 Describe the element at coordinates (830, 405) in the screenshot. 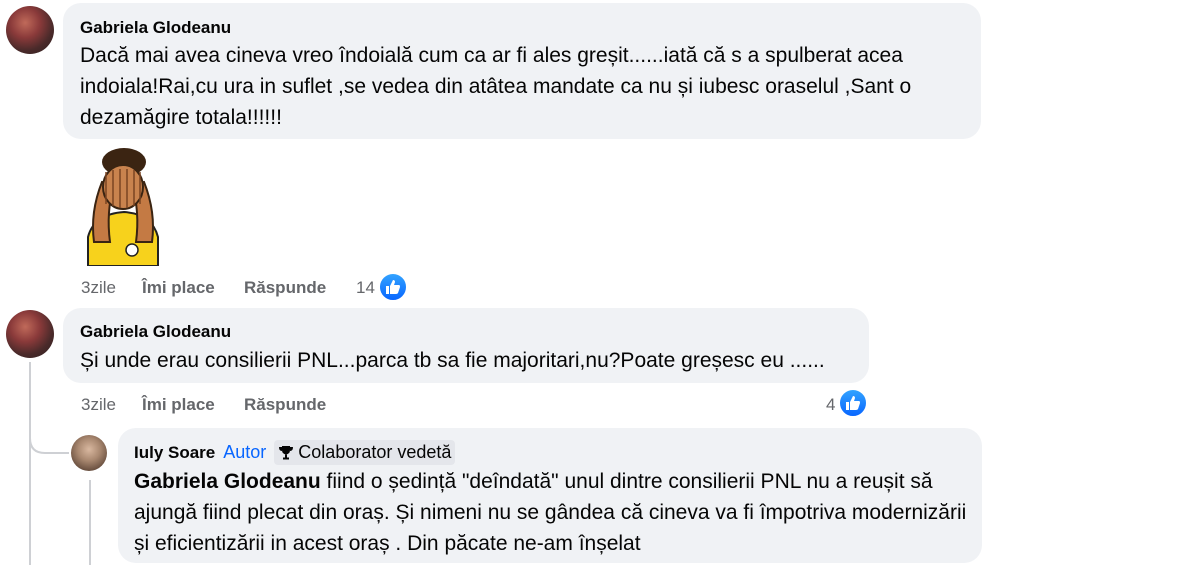

I see `reaction-count: 4` at that location.